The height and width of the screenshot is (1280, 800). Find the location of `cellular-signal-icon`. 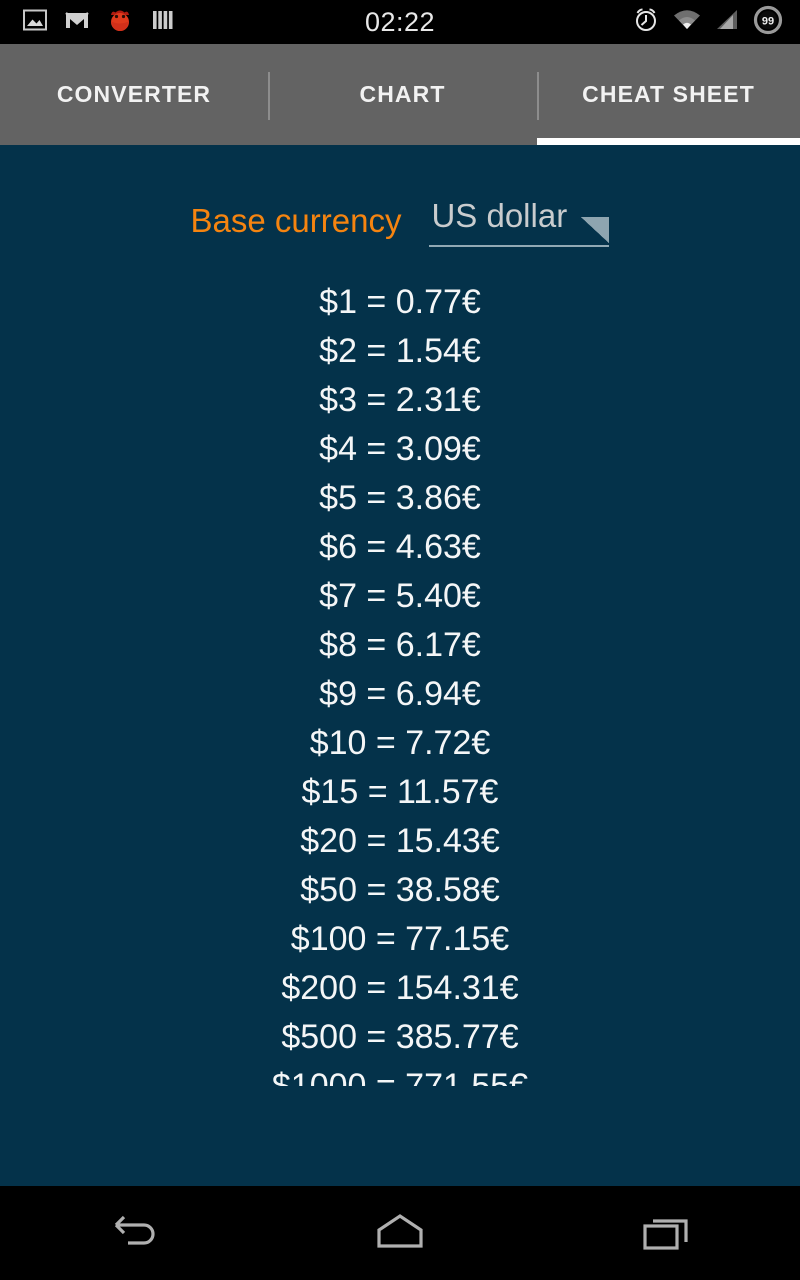

cellular-signal-icon is located at coordinates (727, 22).